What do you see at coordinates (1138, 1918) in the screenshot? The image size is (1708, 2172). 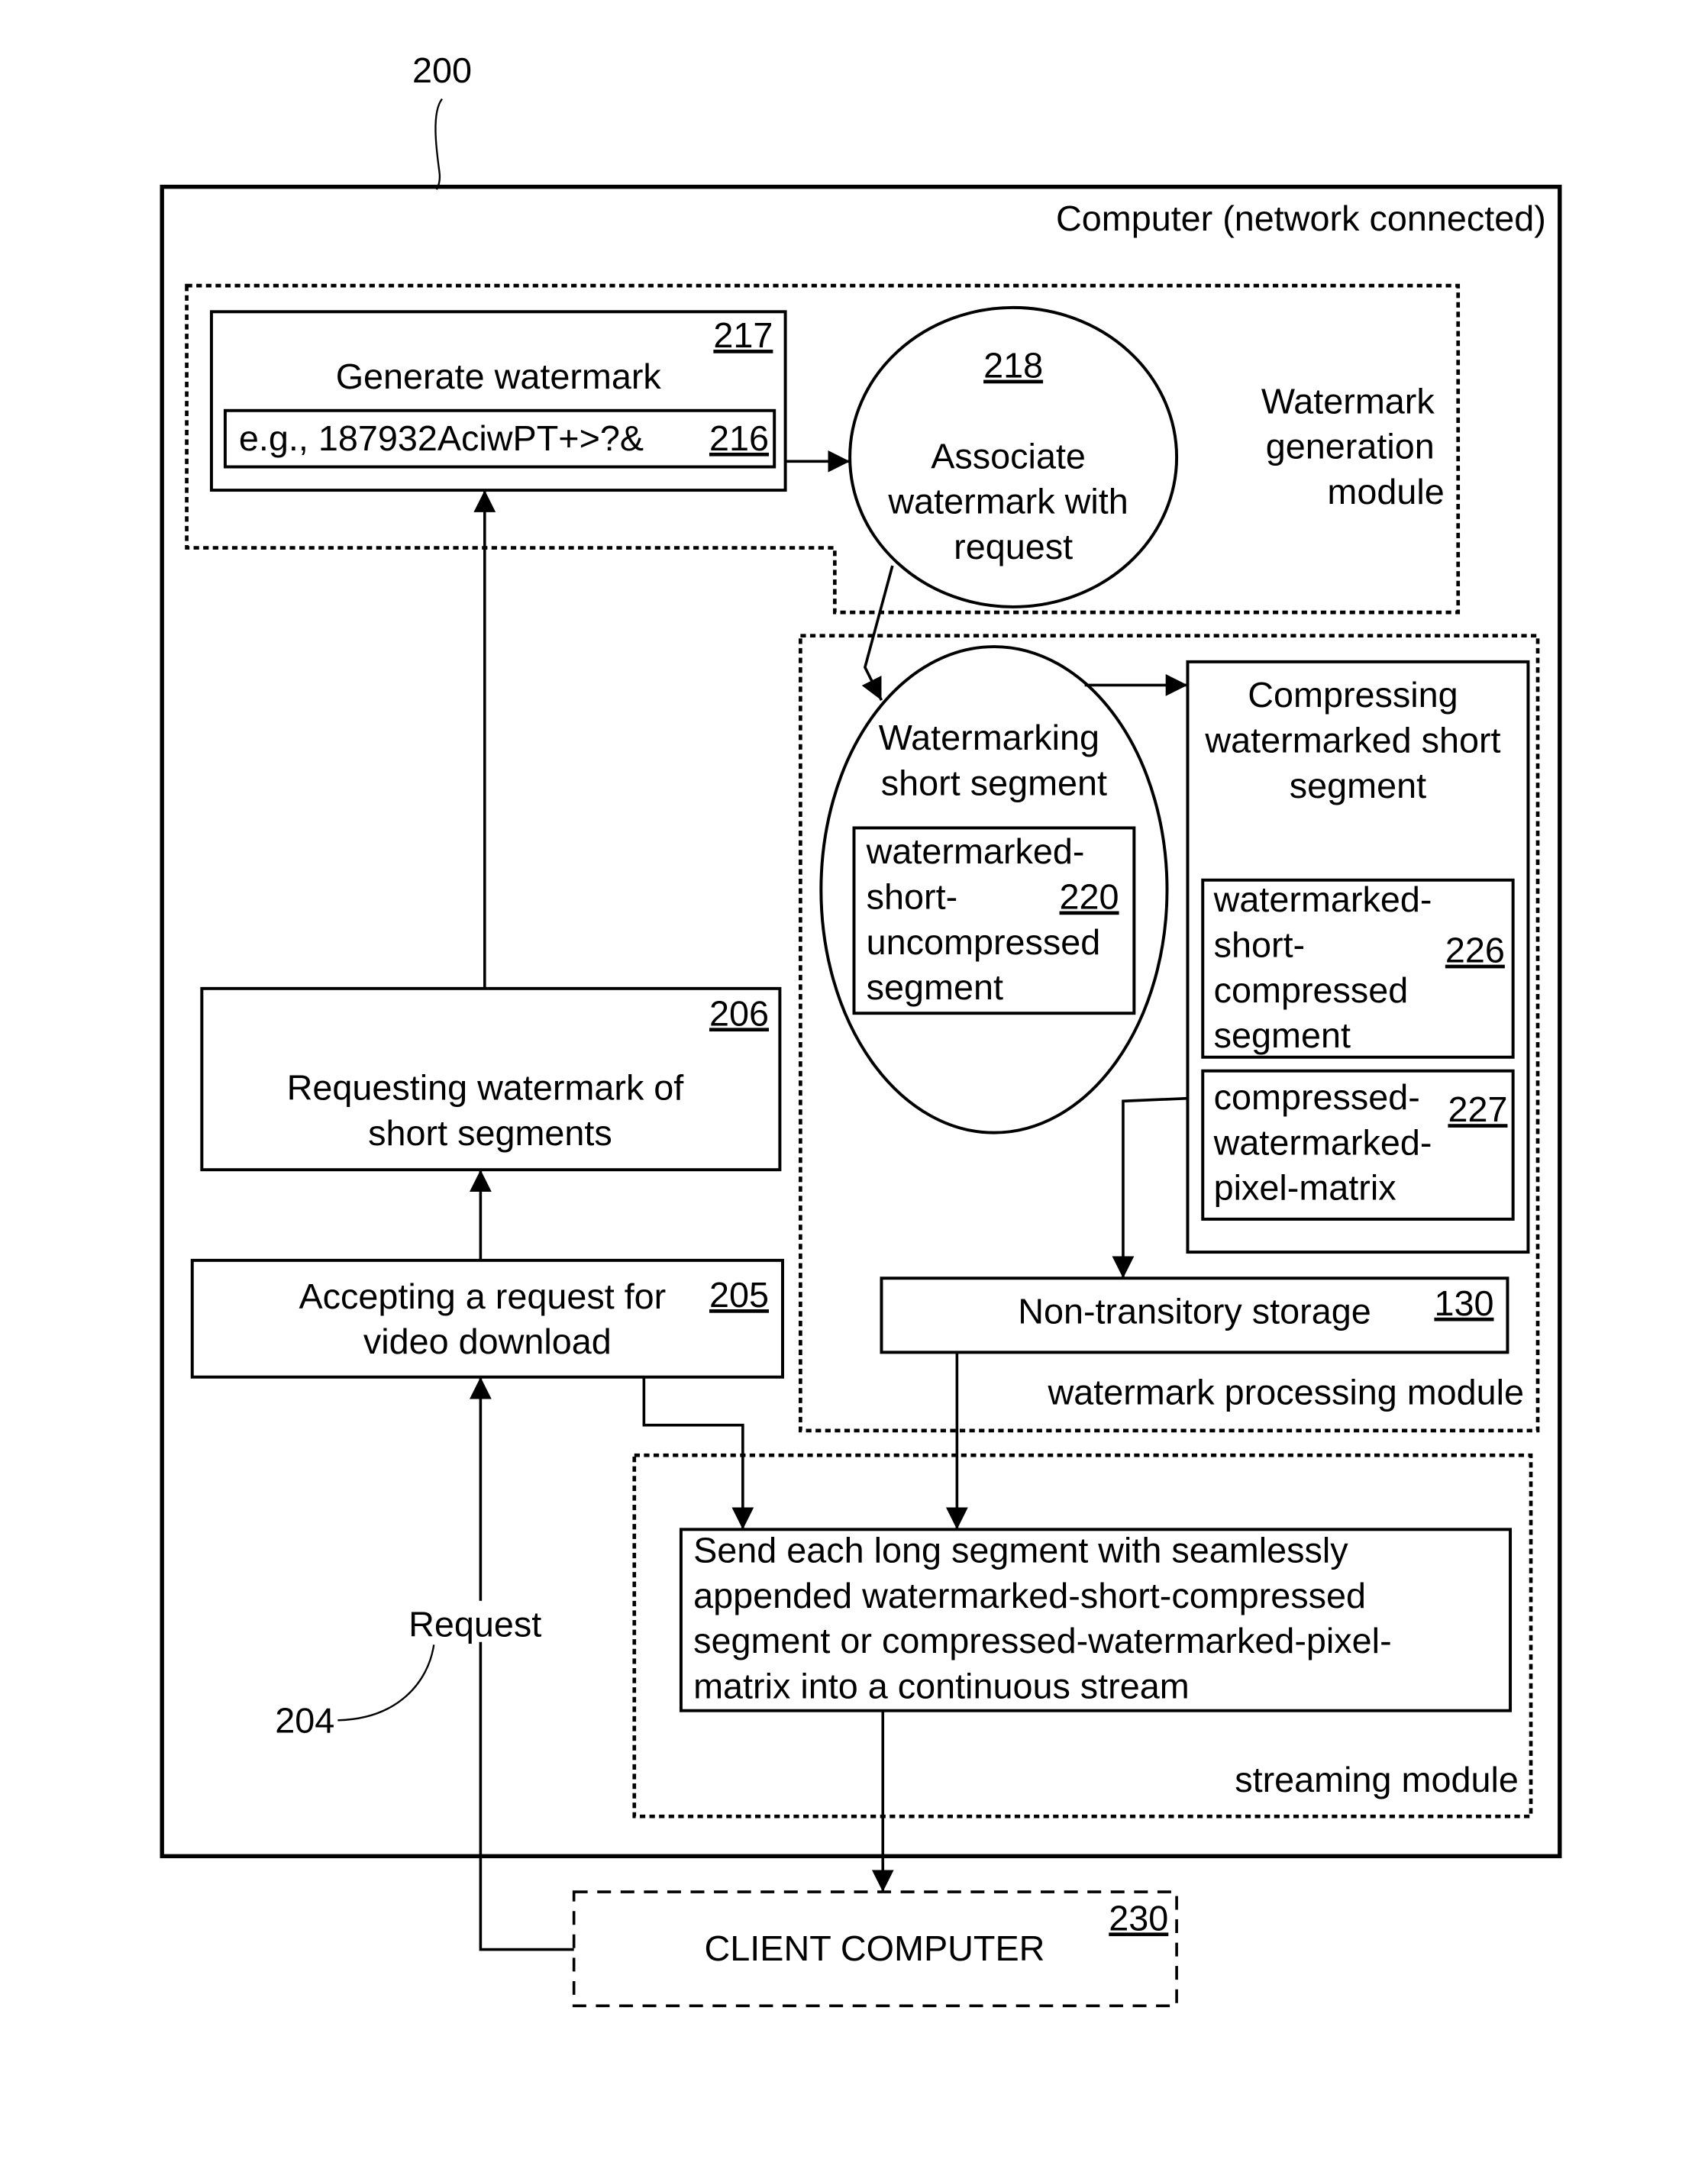 I see `client-computer-ref: 230` at bounding box center [1138, 1918].